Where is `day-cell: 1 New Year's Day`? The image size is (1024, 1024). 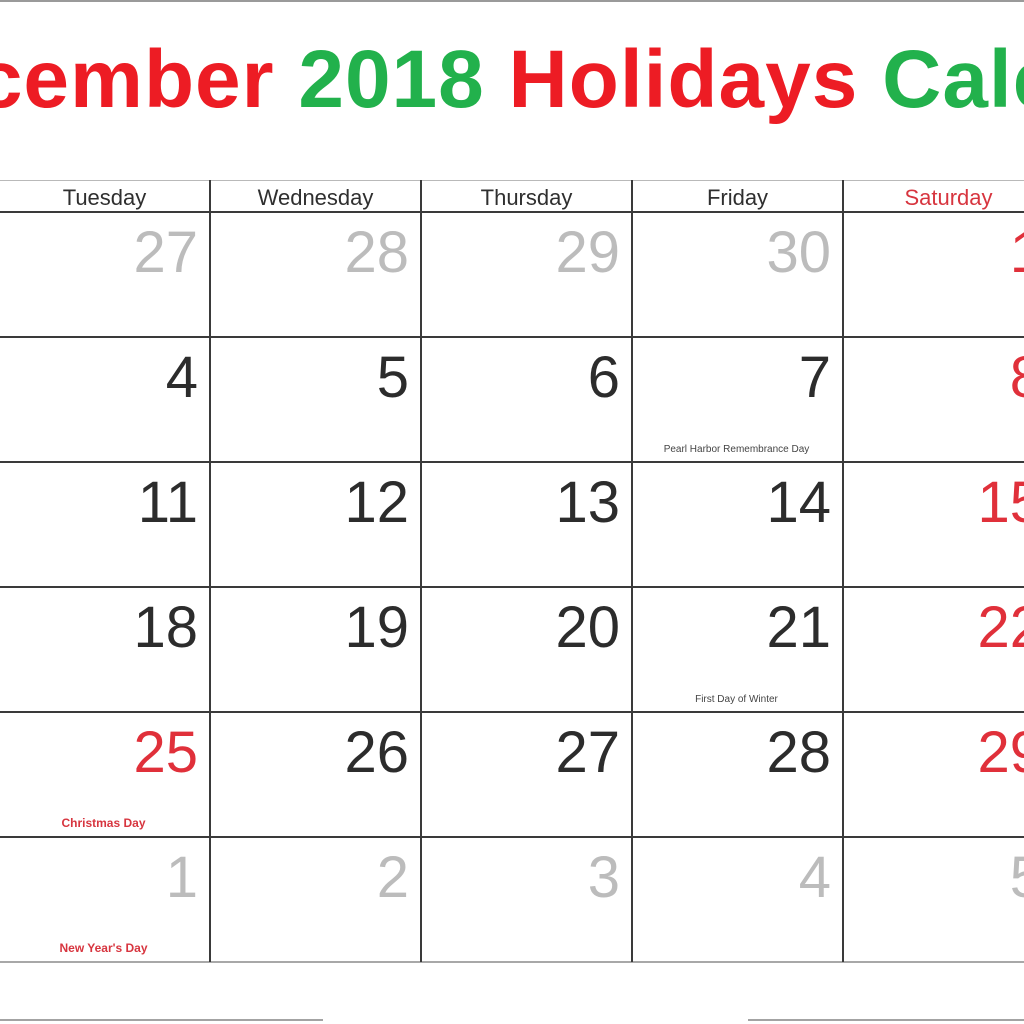
day-cell: 1 New Year's Day is located at coordinates (104, 899).